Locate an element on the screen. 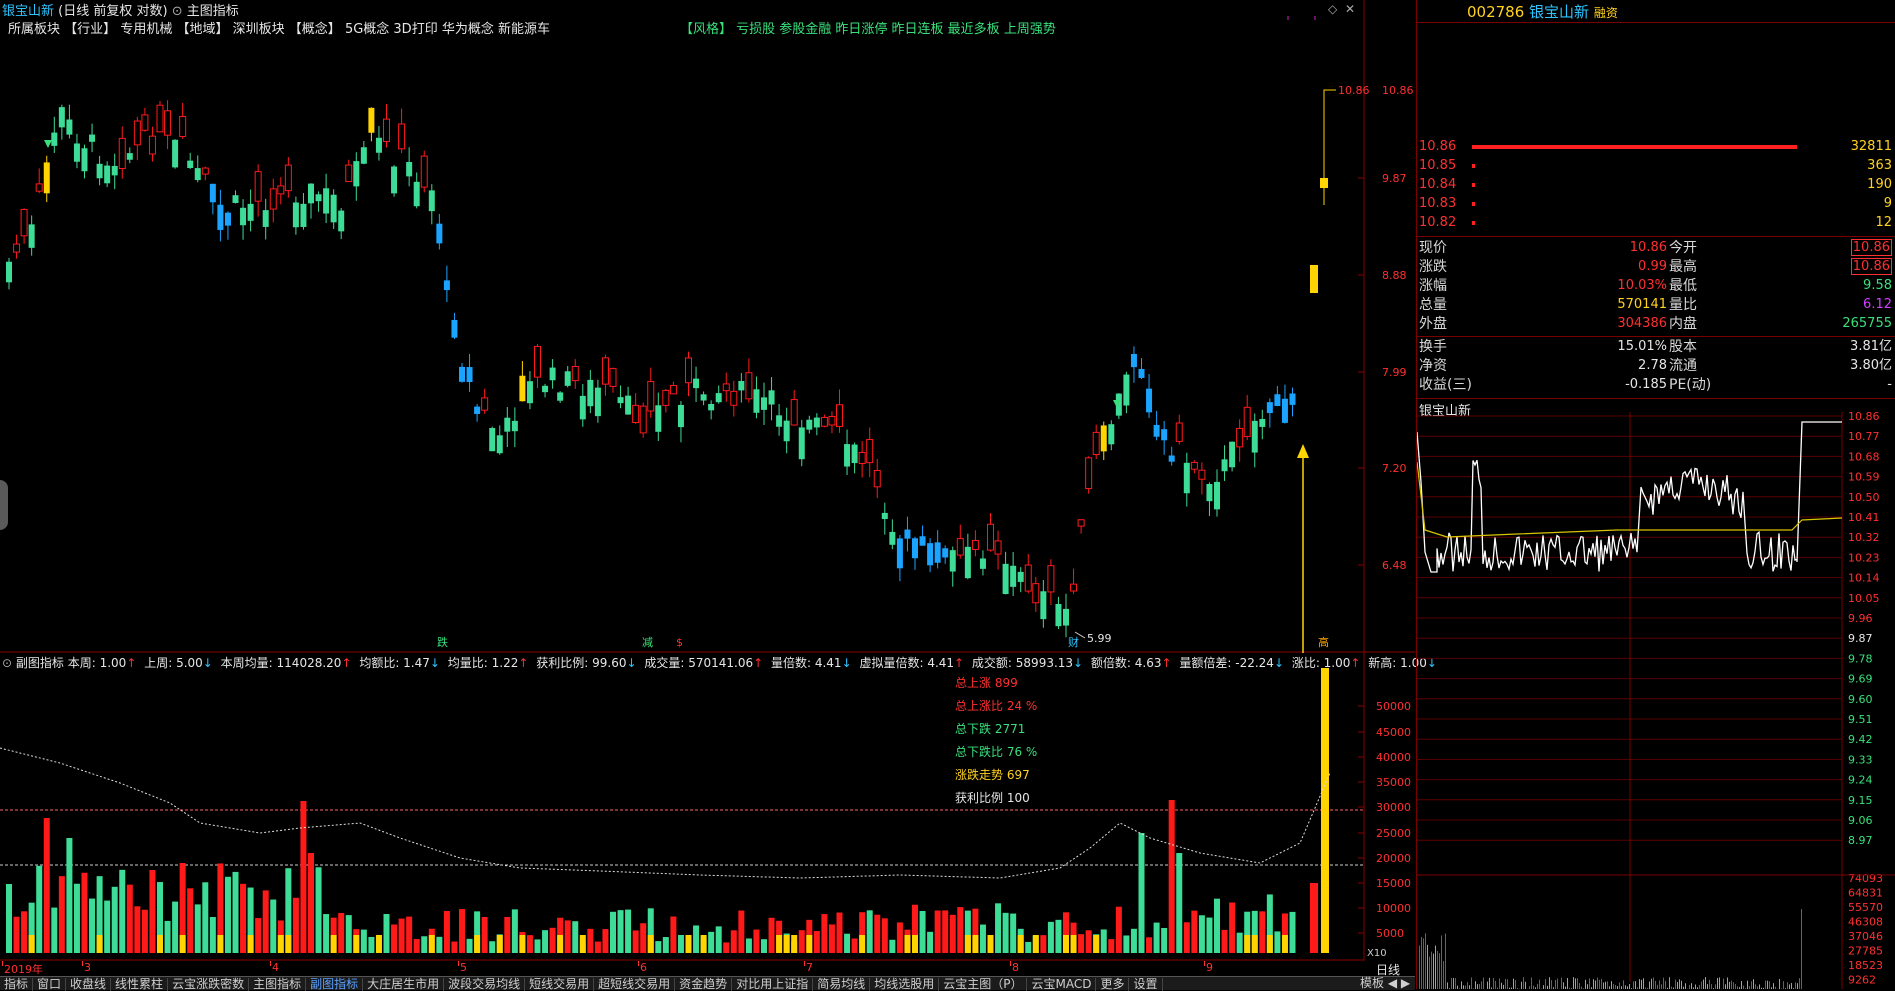 This screenshot has height=991, width=1895. side-collapse-handle is located at coordinates (4, 505).